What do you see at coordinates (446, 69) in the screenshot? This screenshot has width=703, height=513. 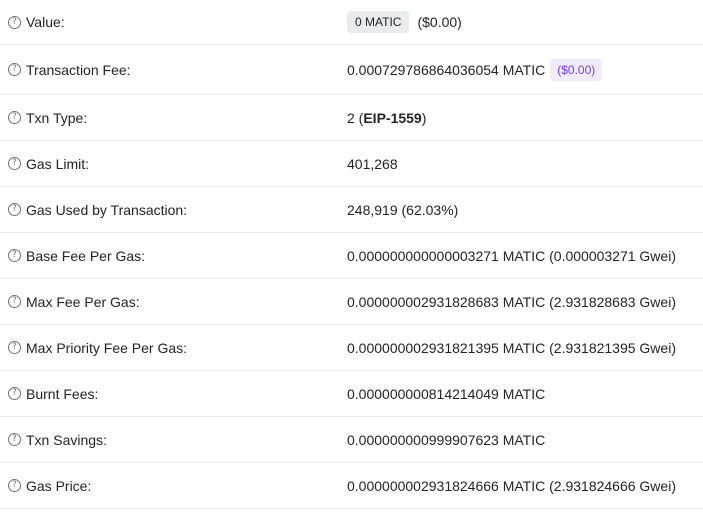 I see `transaction-fee-amount: 0.000729786864036054 MATIC` at bounding box center [446, 69].